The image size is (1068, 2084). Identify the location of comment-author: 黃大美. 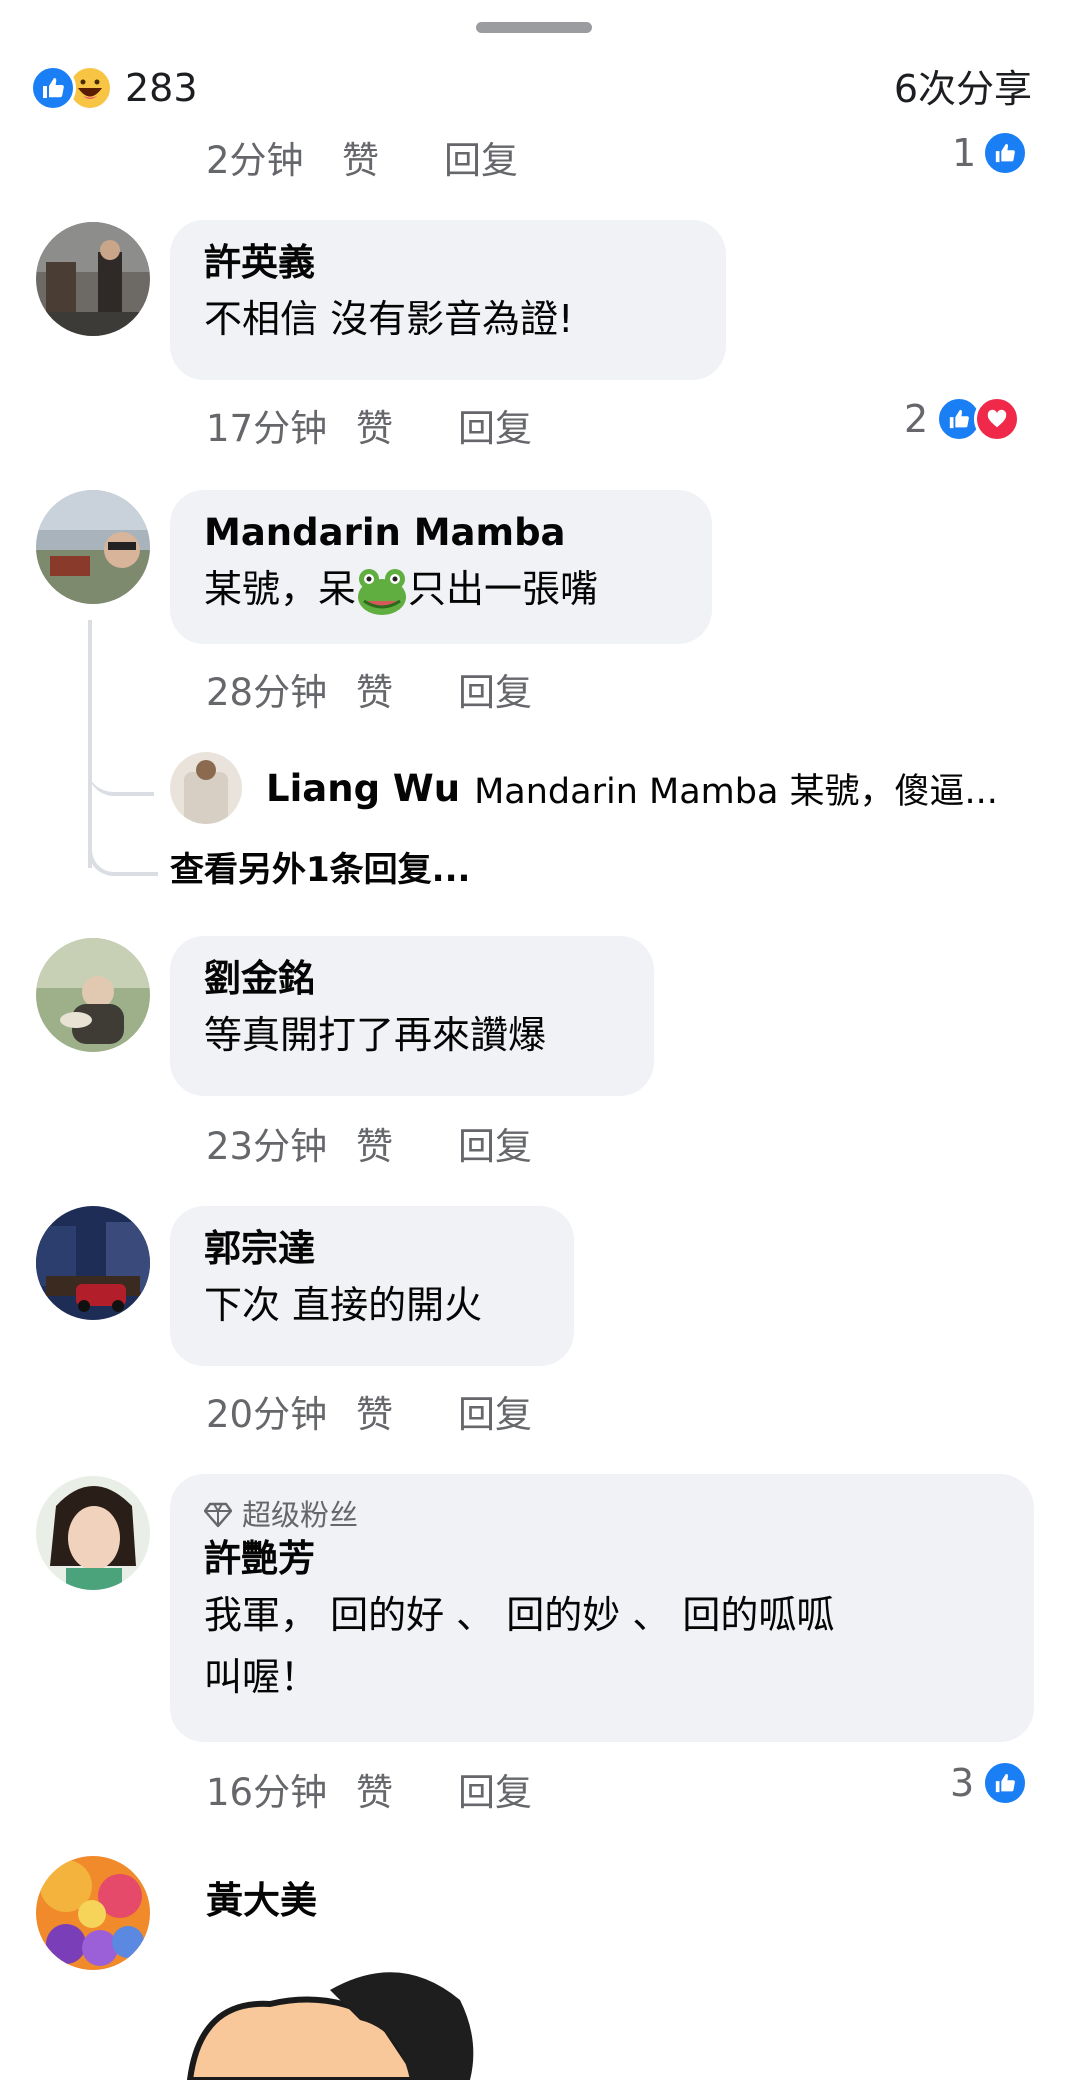
(261, 1901).